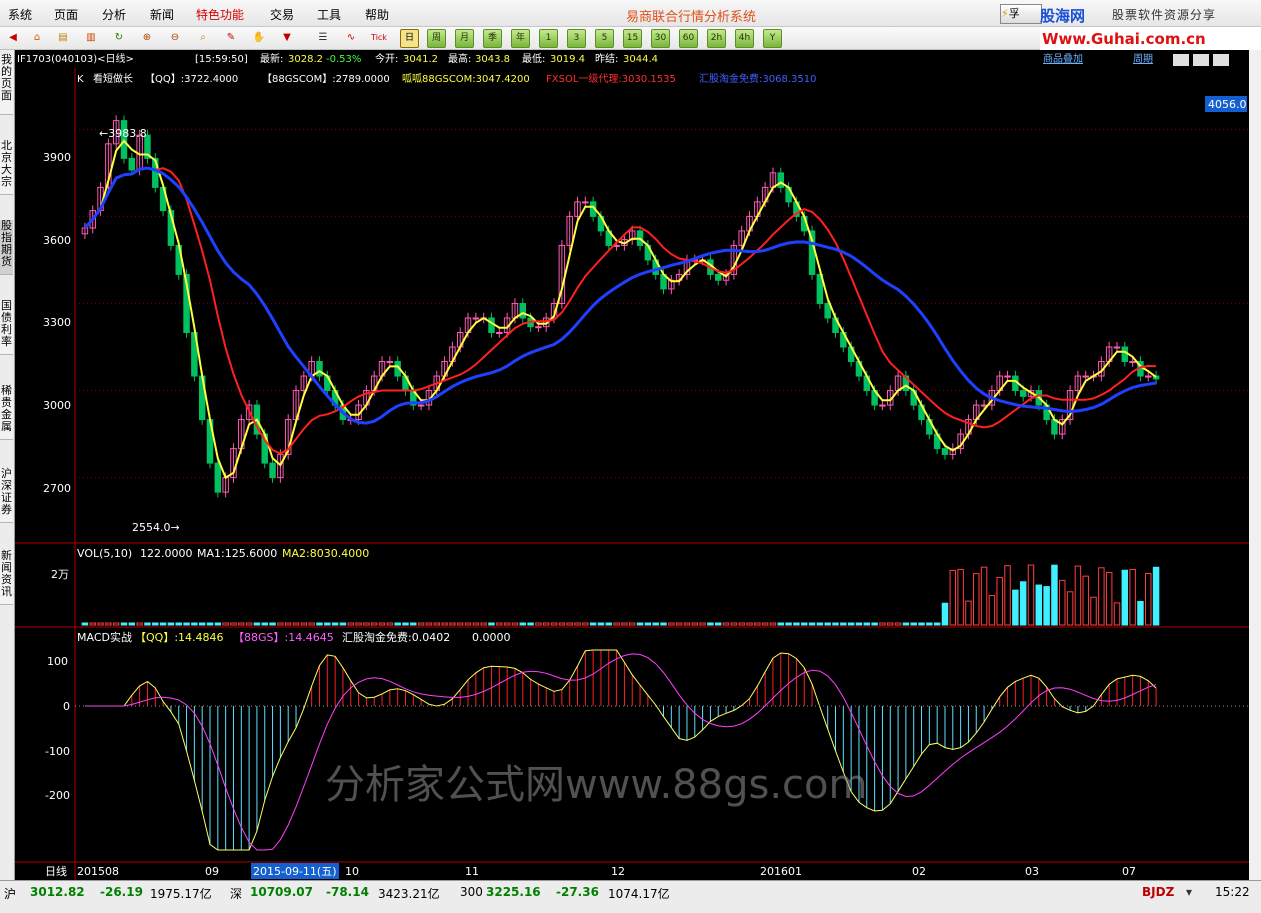 The image size is (1261, 913). Describe the element at coordinates (1181, 60) in the screenshot. I see `minimize-icon` at that location.